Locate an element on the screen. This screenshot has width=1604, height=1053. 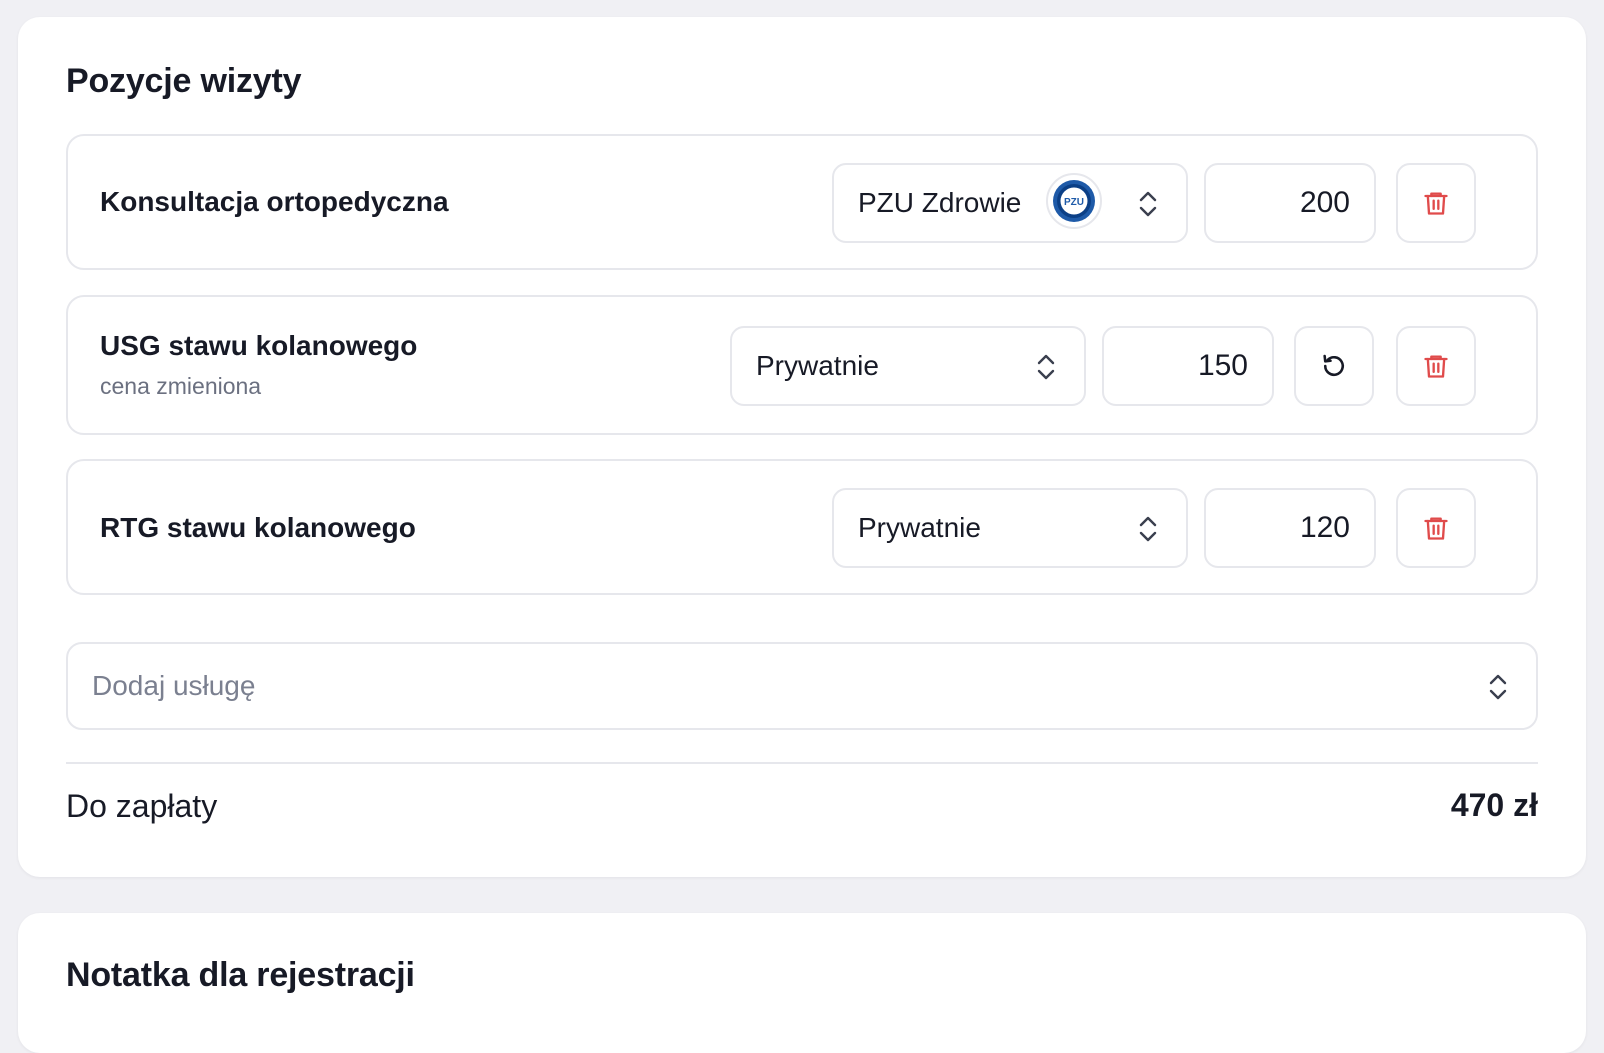
price-input: 120 is located at coordinates (1290, 528).